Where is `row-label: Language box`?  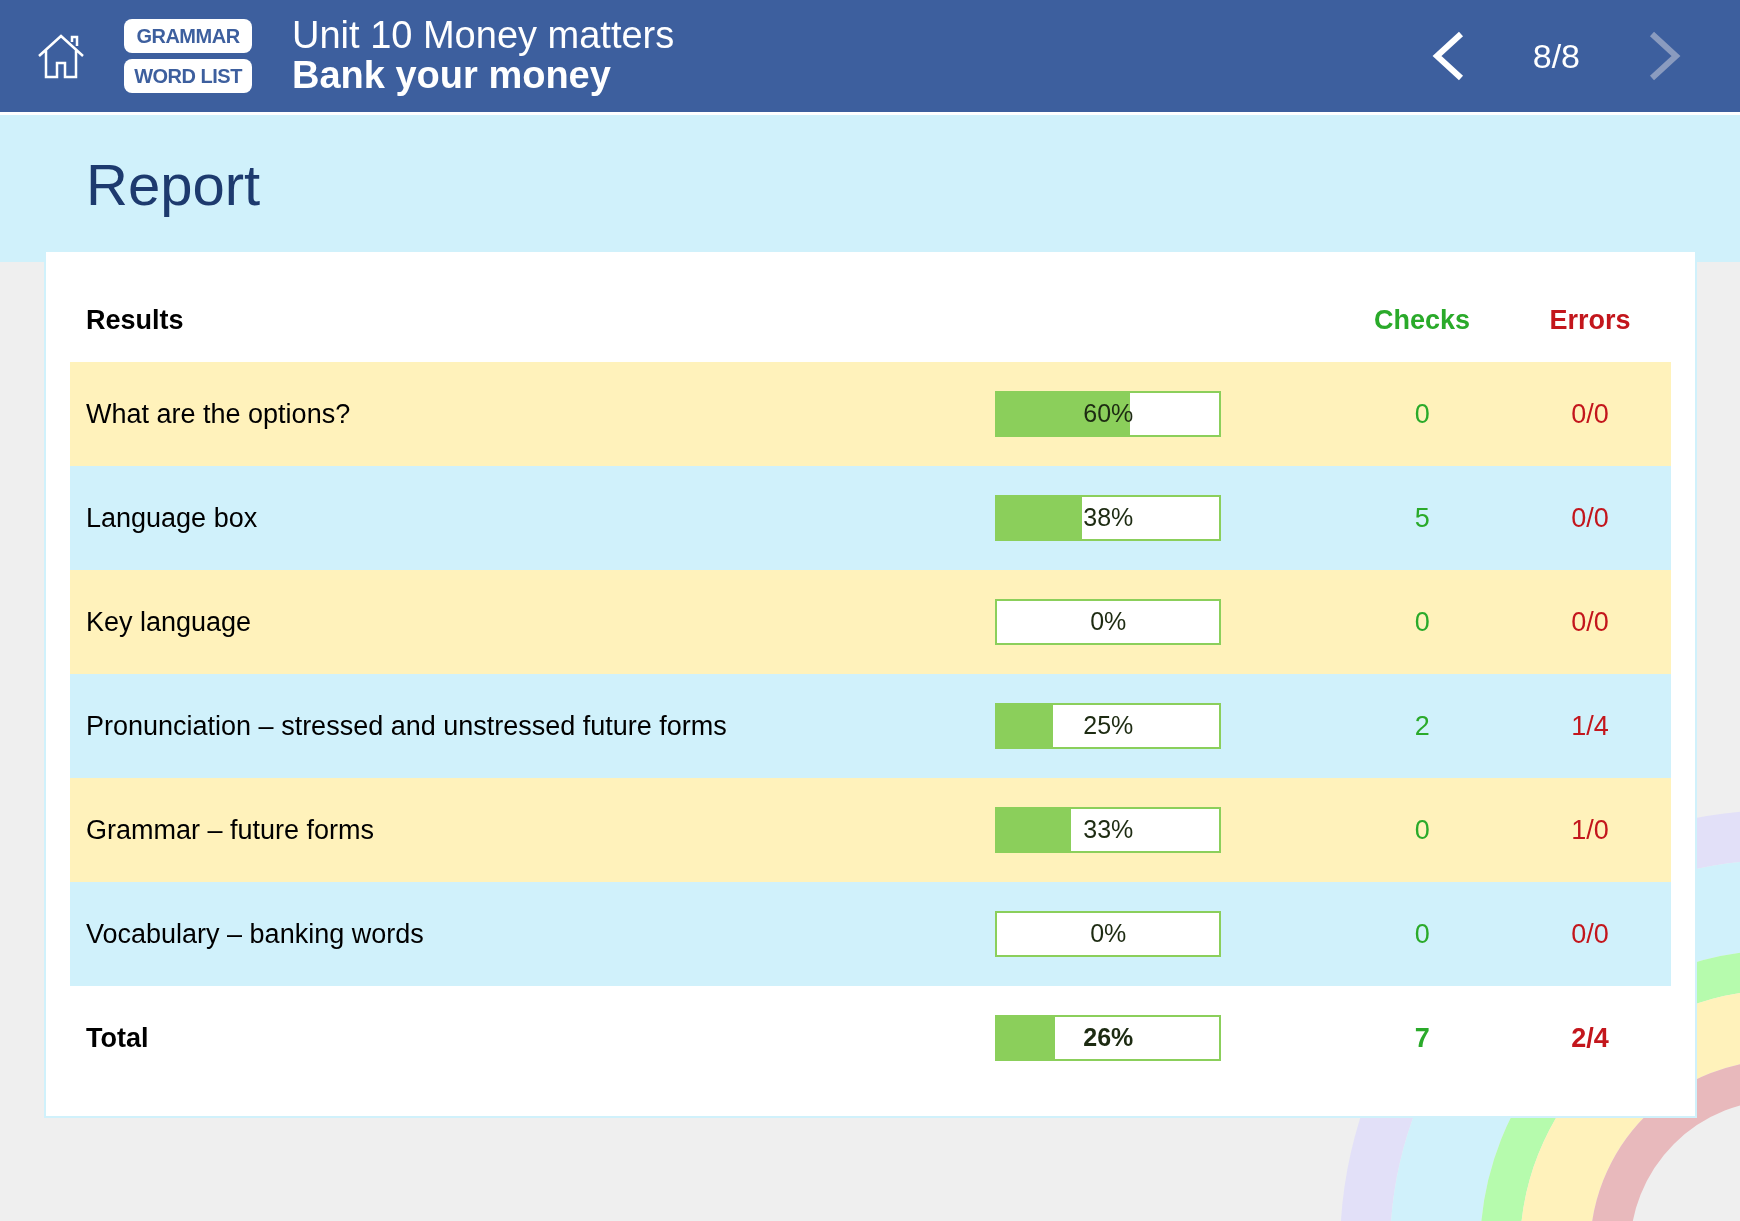 row-label: Language box is located at coordinates (172, 518).